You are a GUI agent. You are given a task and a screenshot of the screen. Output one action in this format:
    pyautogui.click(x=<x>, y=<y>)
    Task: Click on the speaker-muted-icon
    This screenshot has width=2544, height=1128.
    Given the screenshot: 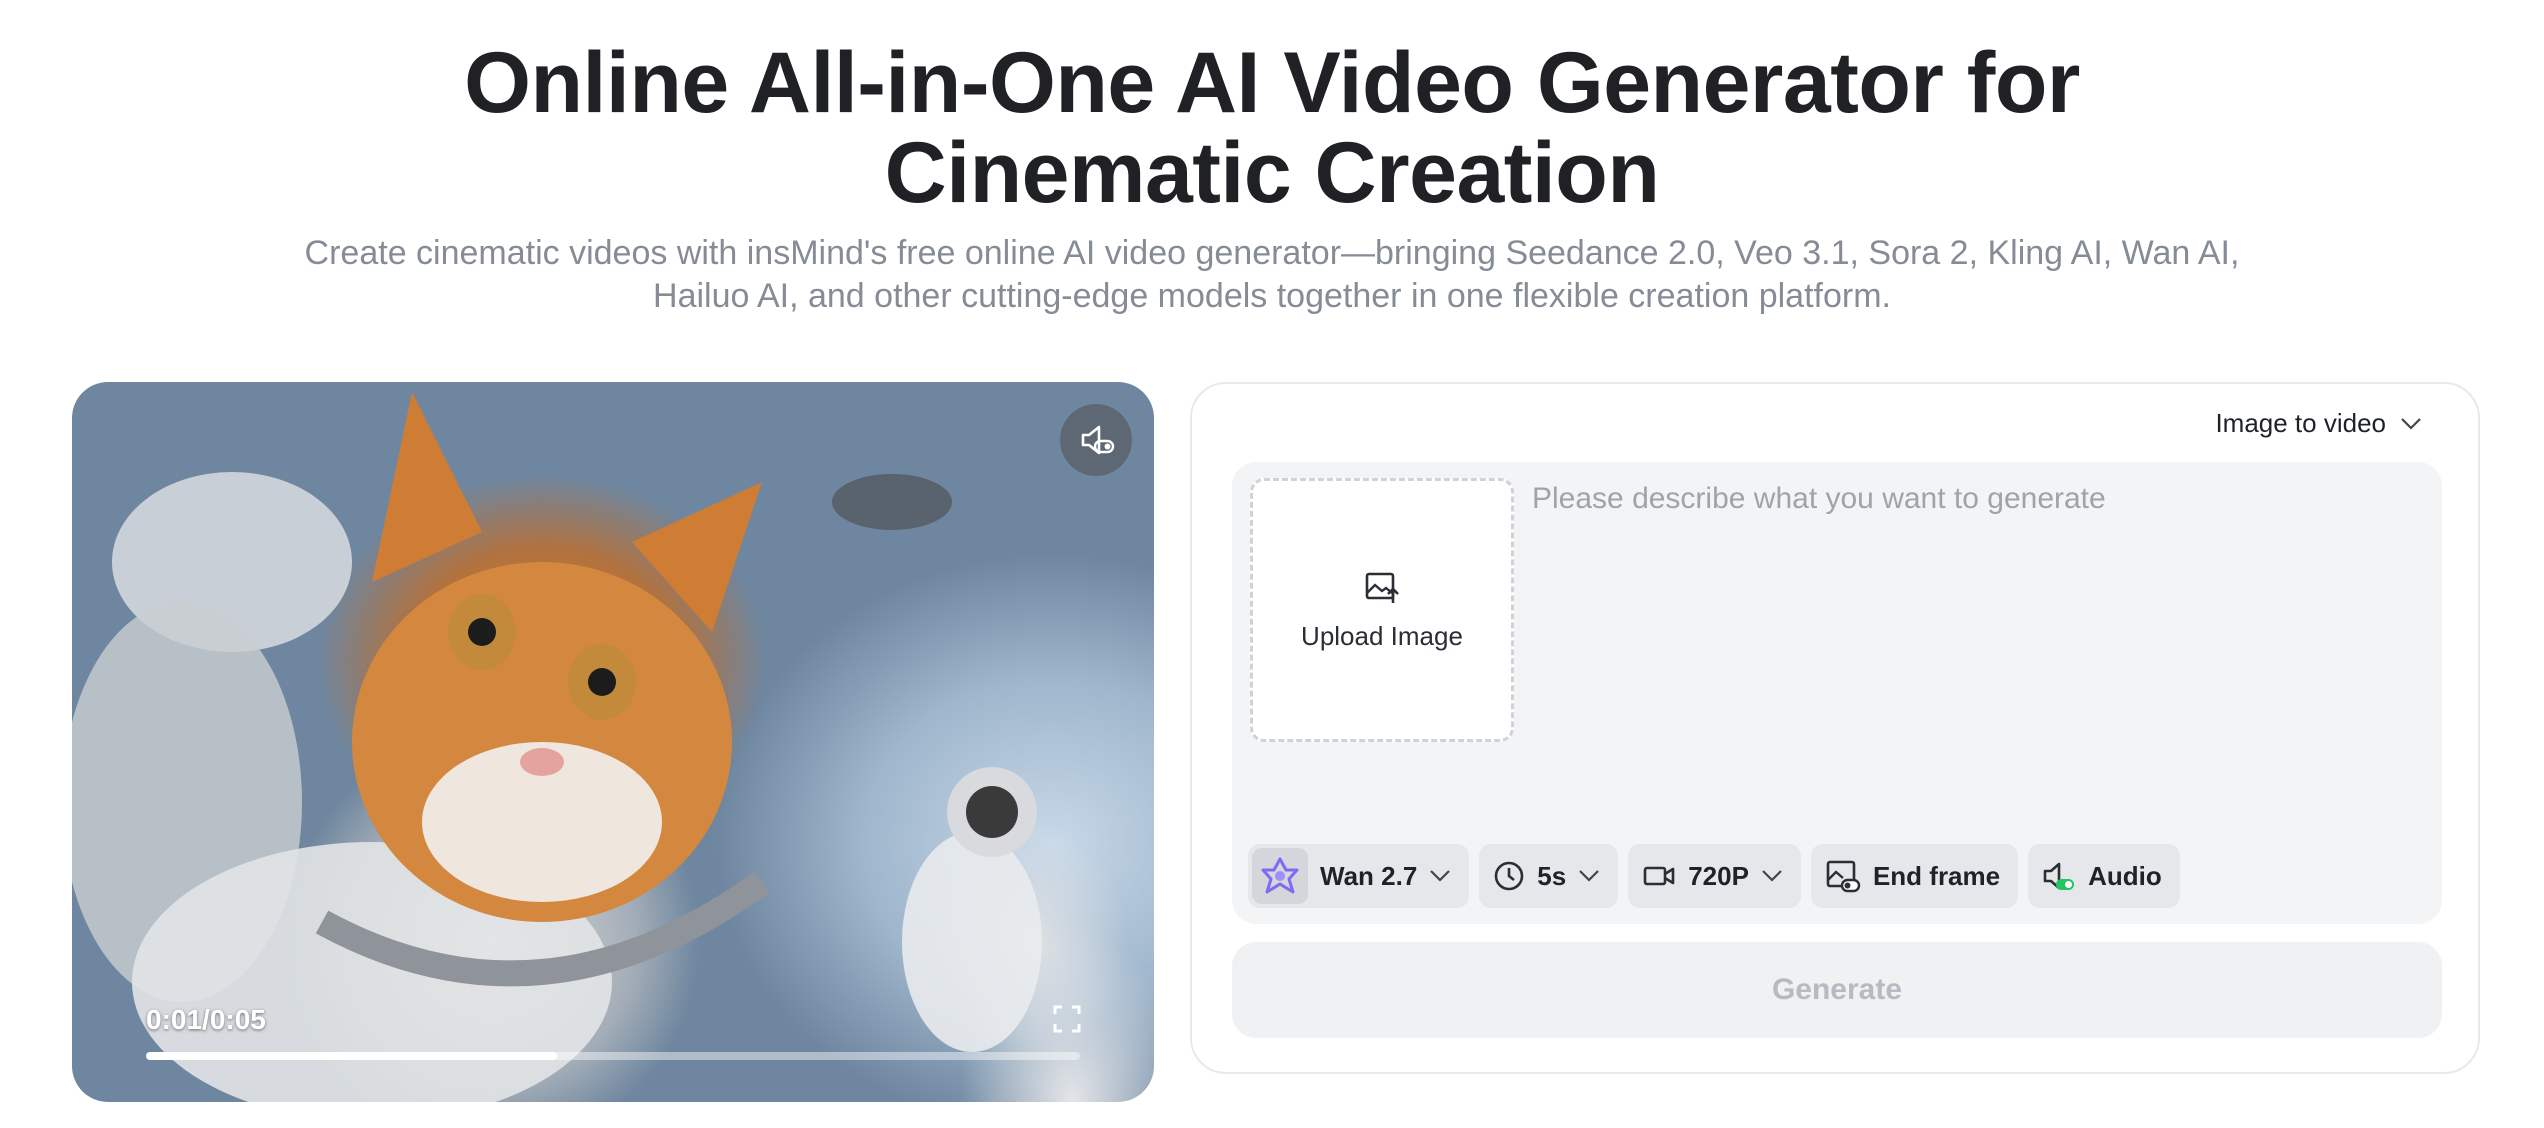 What is the action you would take?
    pyautogui.click(x=1098, y=440)
    